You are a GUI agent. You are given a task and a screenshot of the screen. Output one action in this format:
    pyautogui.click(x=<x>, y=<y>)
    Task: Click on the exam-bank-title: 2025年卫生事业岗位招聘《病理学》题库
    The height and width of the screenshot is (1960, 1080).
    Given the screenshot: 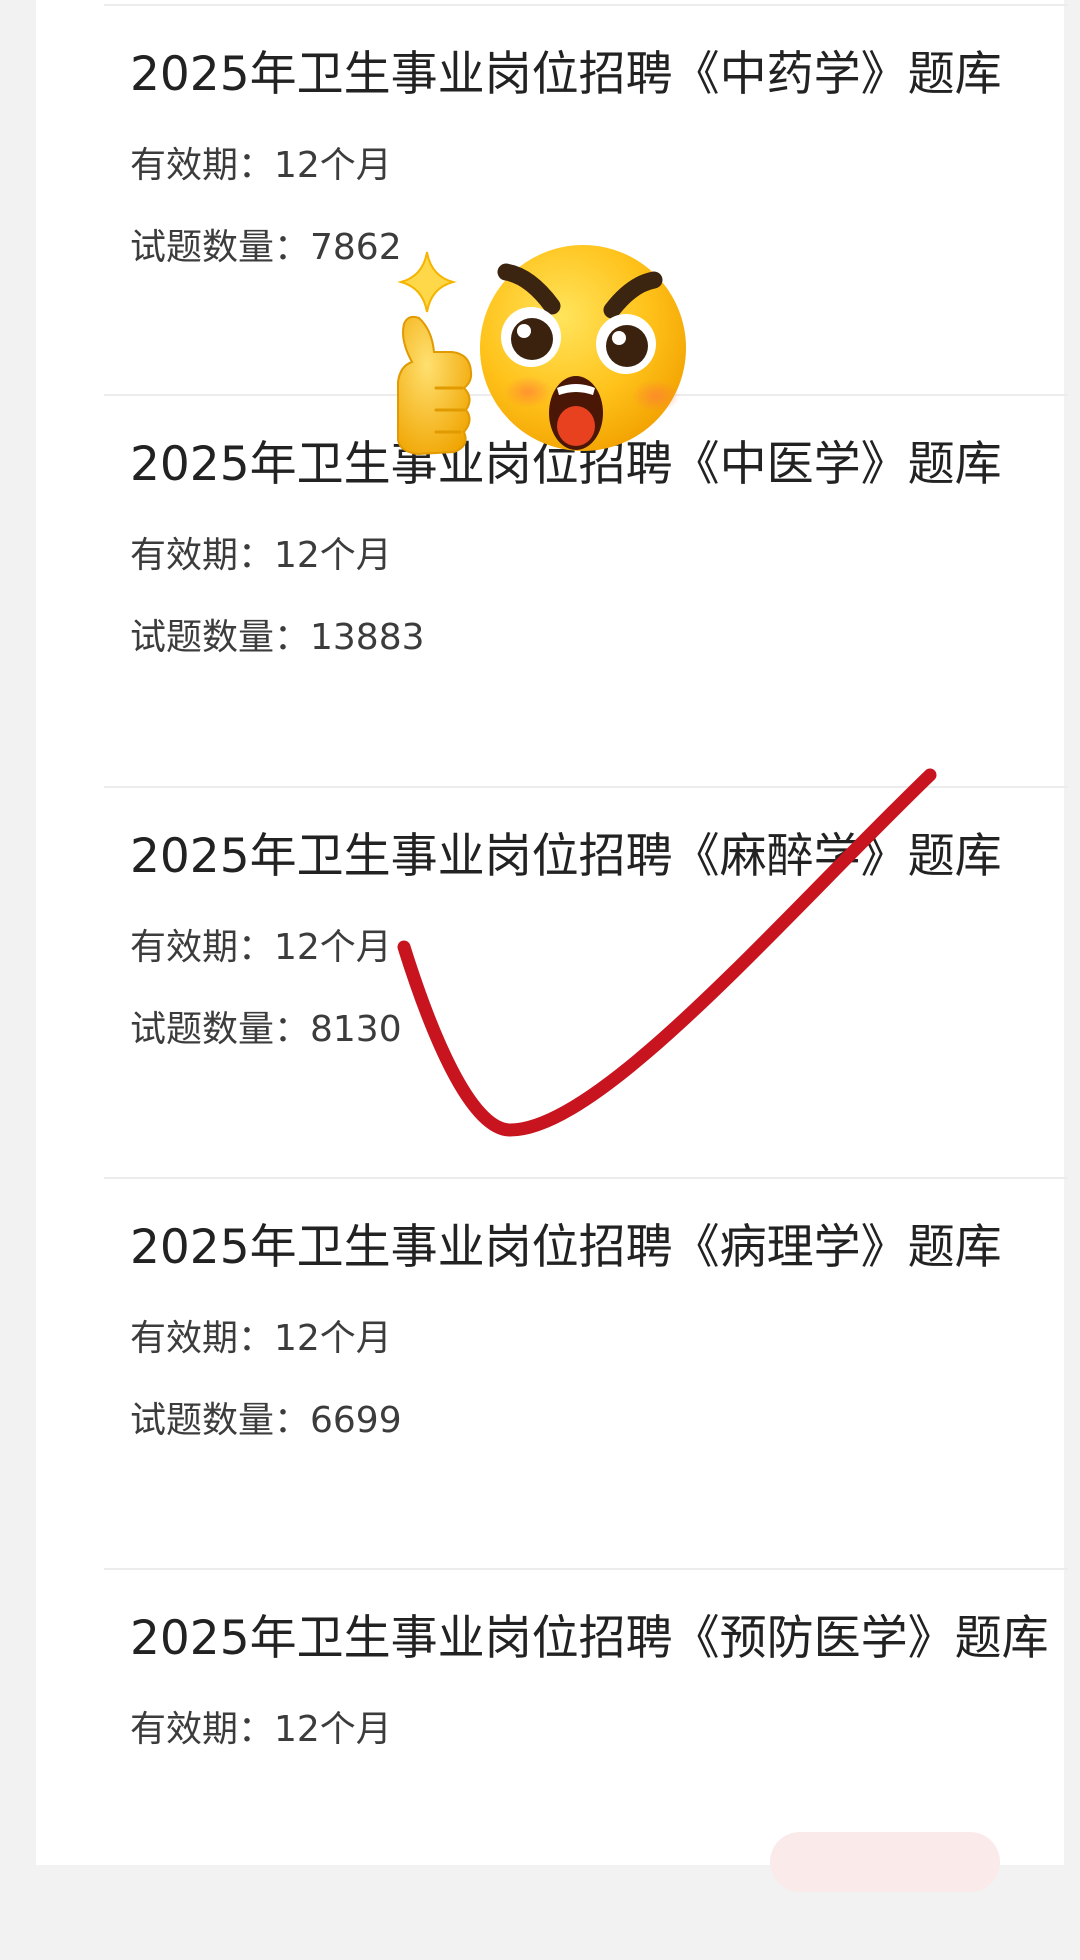 What is the action you would take?
    pyautogui.click(x=566, y=1247)
    